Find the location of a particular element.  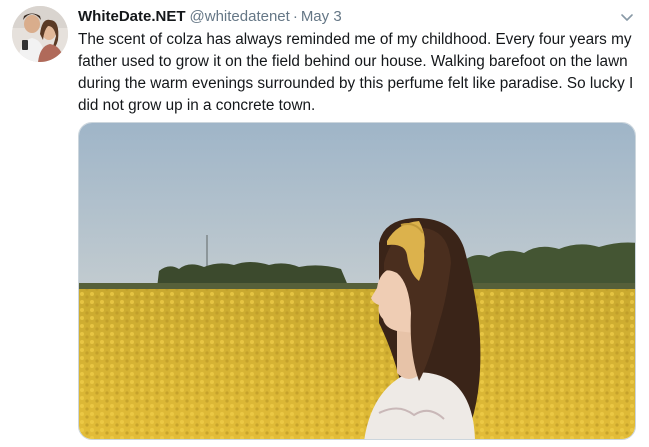

avatar is located at coordinates (40, 34).